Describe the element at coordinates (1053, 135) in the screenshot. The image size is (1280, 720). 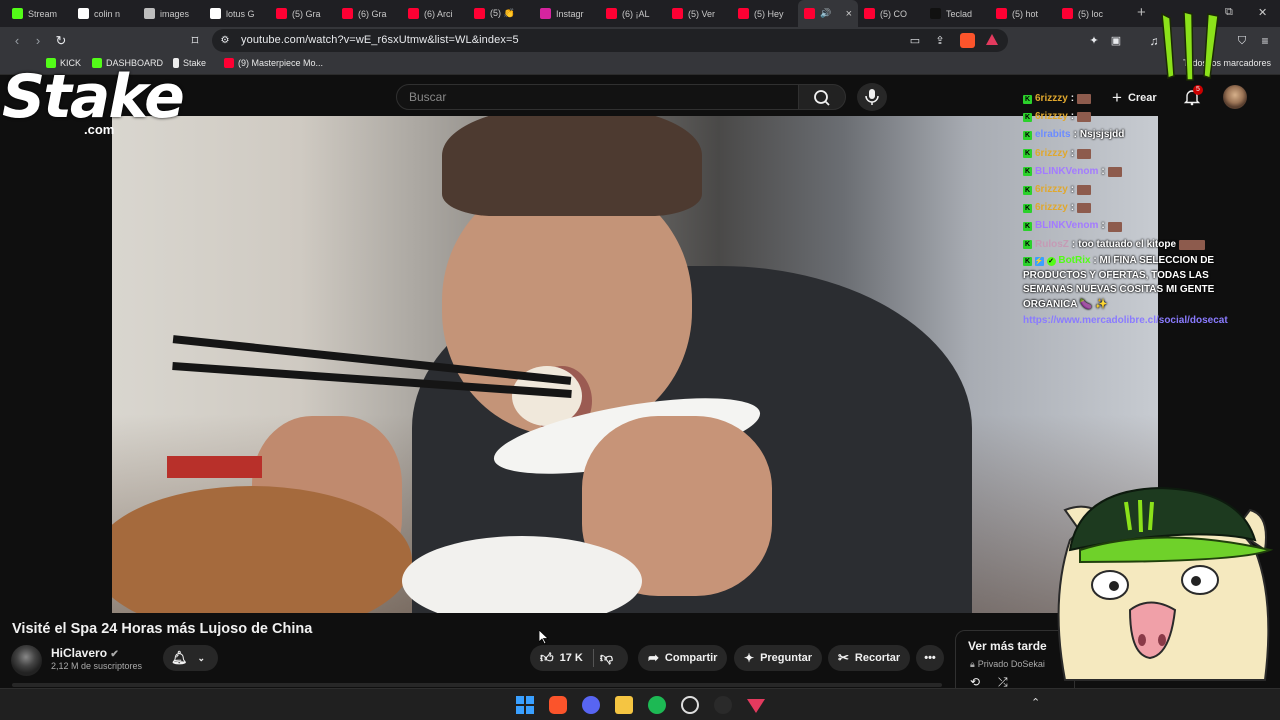
I see `chat-username: elrabits` at that location.